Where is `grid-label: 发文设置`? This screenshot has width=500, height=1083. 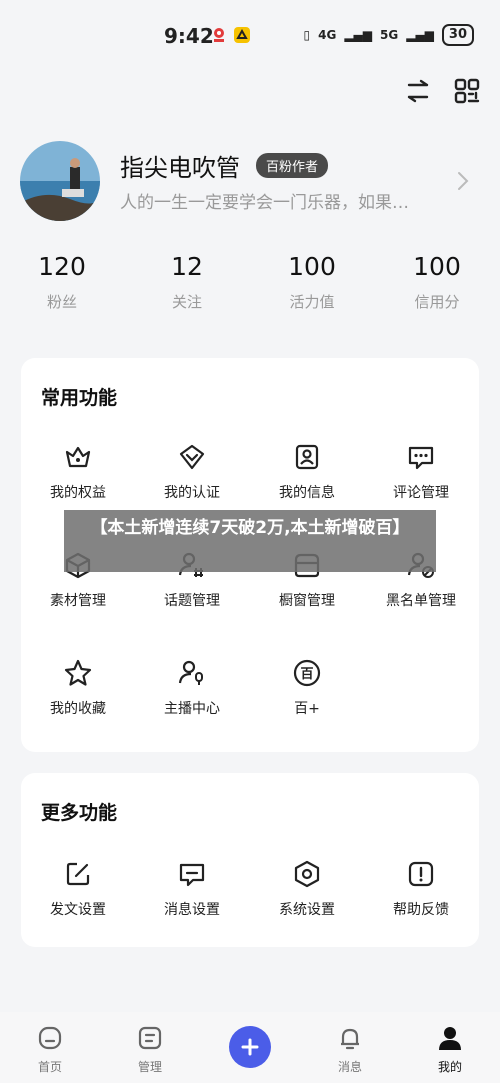
grid-label: 发文设置 is located at coordinates (78, 910).